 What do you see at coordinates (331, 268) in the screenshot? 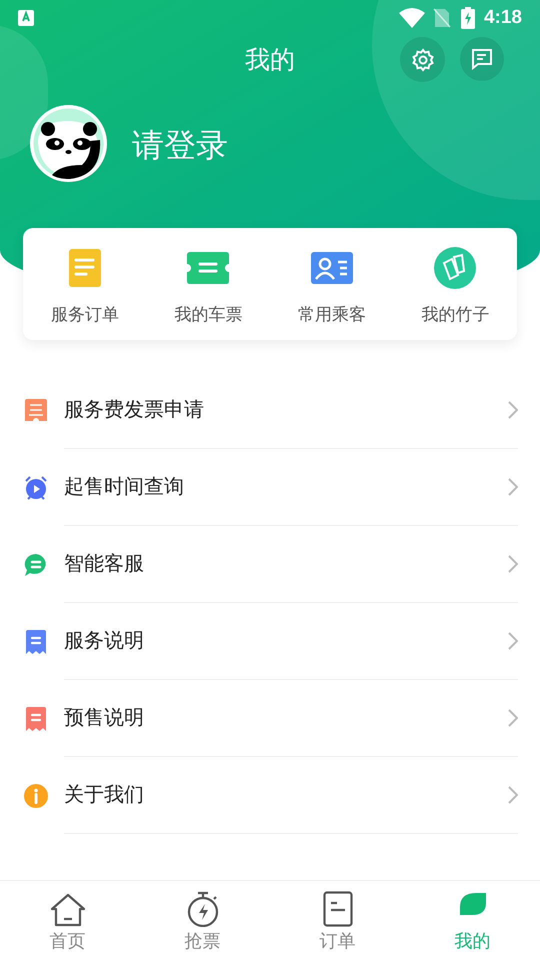
I see `id-card-icon` at bounding box center [331, 268].